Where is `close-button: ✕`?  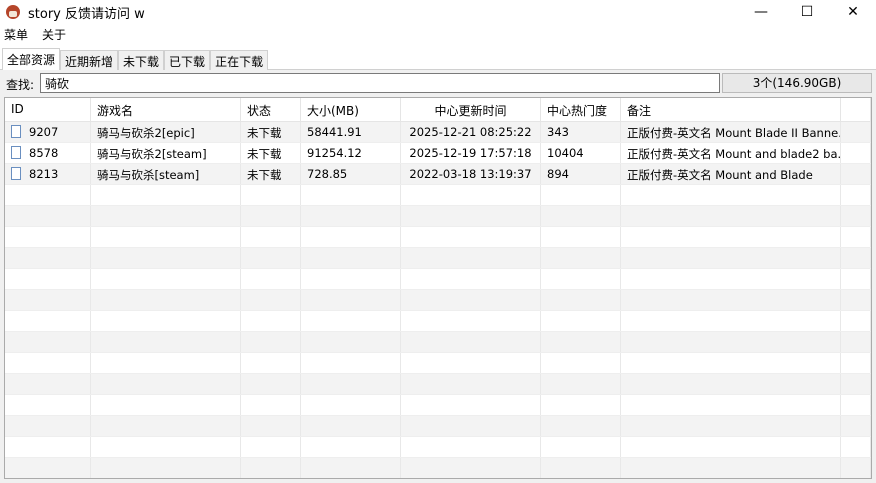
close-button: ✕ is located at coordinates (853, 12).